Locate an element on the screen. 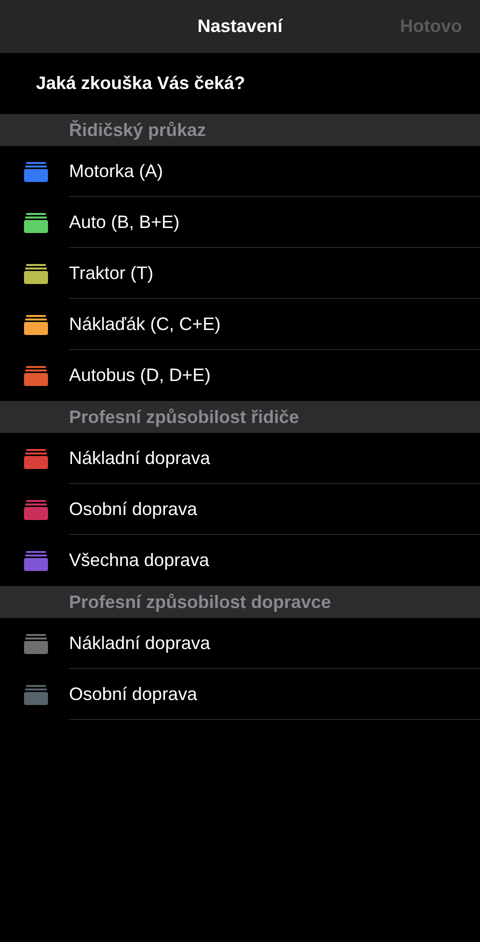  item-label: Auto (B, B+E) is located at coordinates (124, 222).